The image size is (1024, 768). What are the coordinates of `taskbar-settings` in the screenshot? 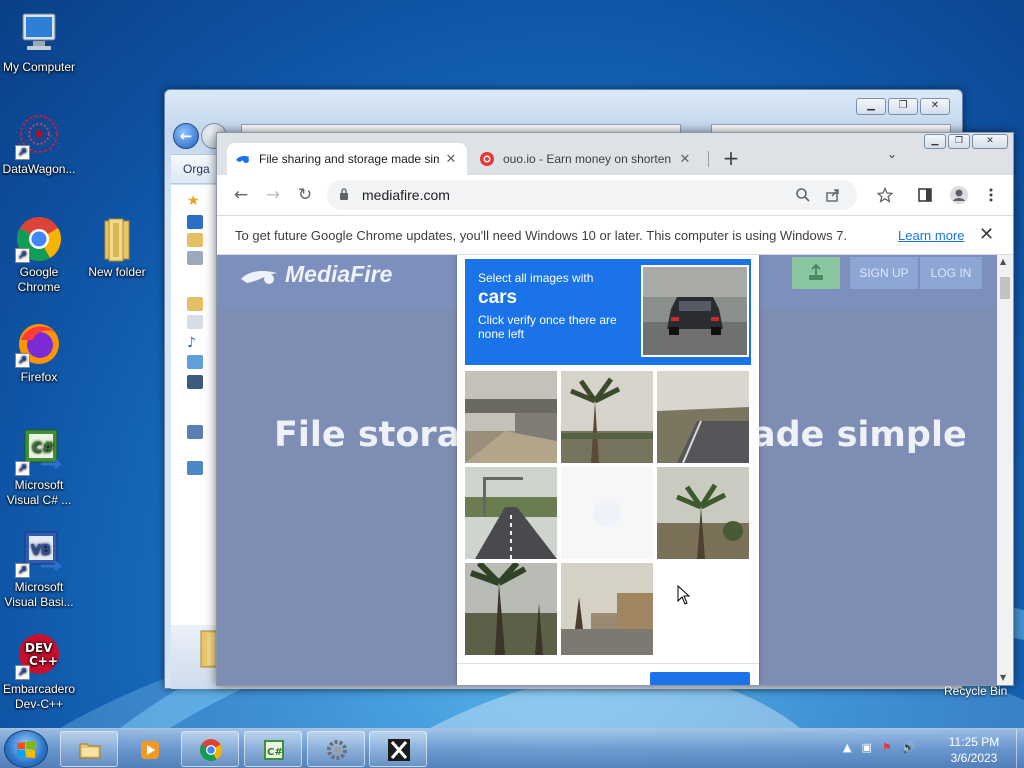 It's located at (336, 749).